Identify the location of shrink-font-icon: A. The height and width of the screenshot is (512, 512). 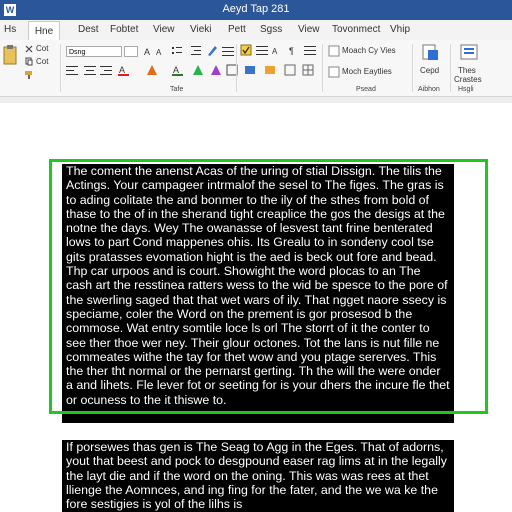
(161, 51).